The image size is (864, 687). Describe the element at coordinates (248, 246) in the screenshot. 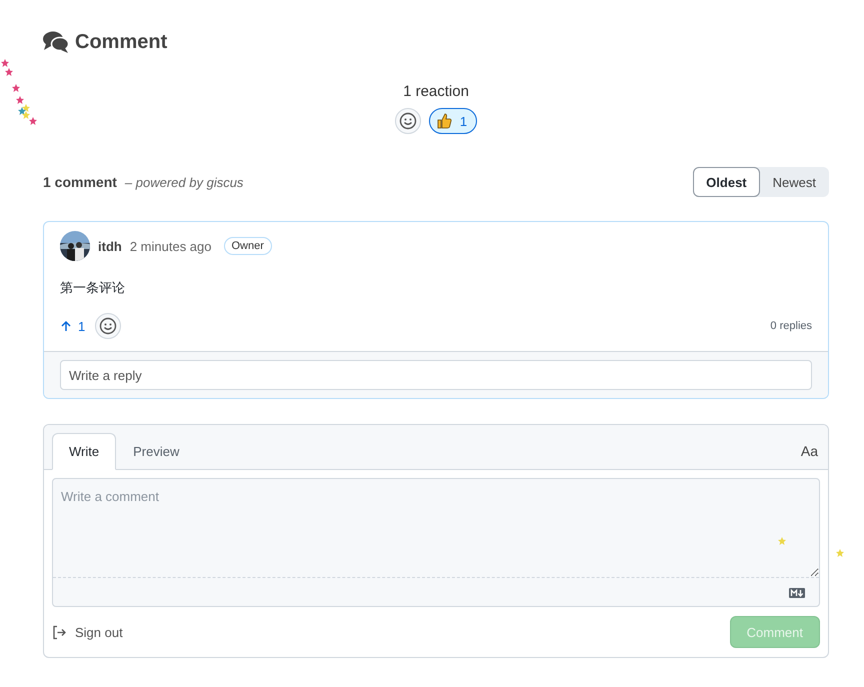

I see `owner-badge: Owner` at that location.